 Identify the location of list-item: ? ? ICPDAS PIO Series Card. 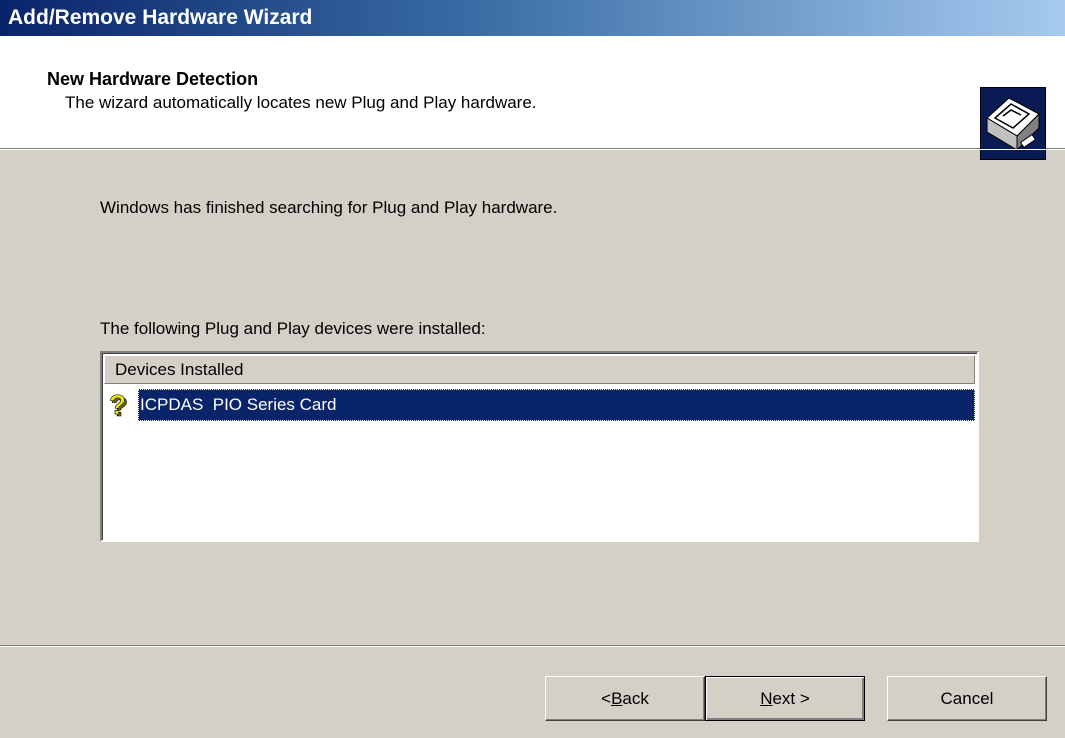
(539, 405).